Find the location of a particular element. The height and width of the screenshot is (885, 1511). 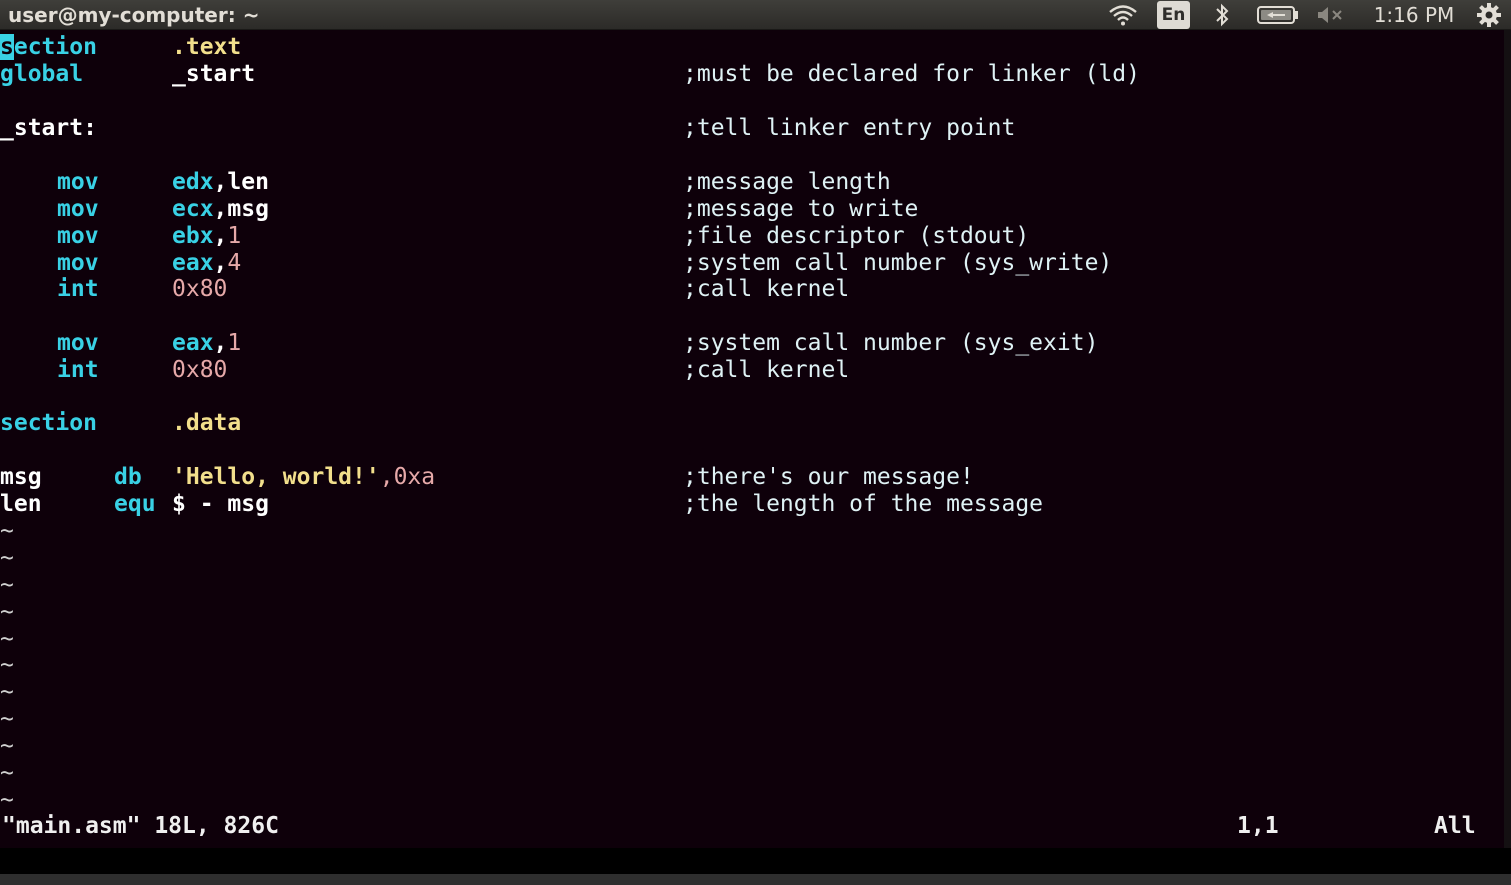

comment: ;there's our message! is located at coordinates (828, 477).